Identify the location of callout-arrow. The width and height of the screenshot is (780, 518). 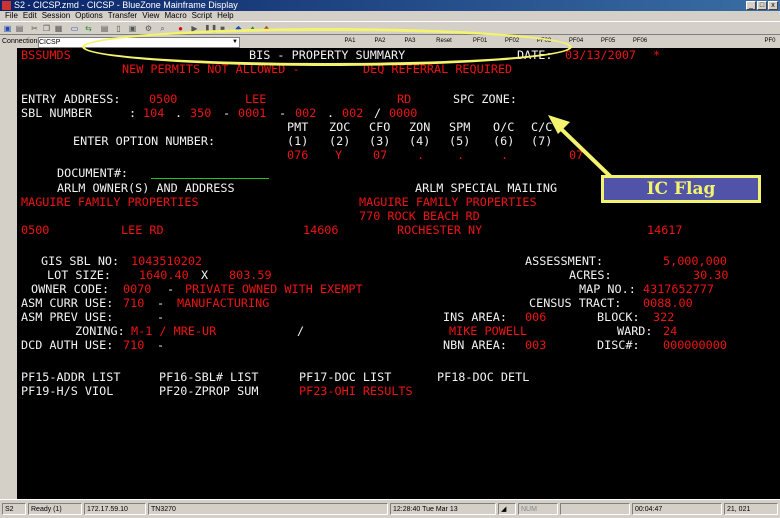
(581, 147).